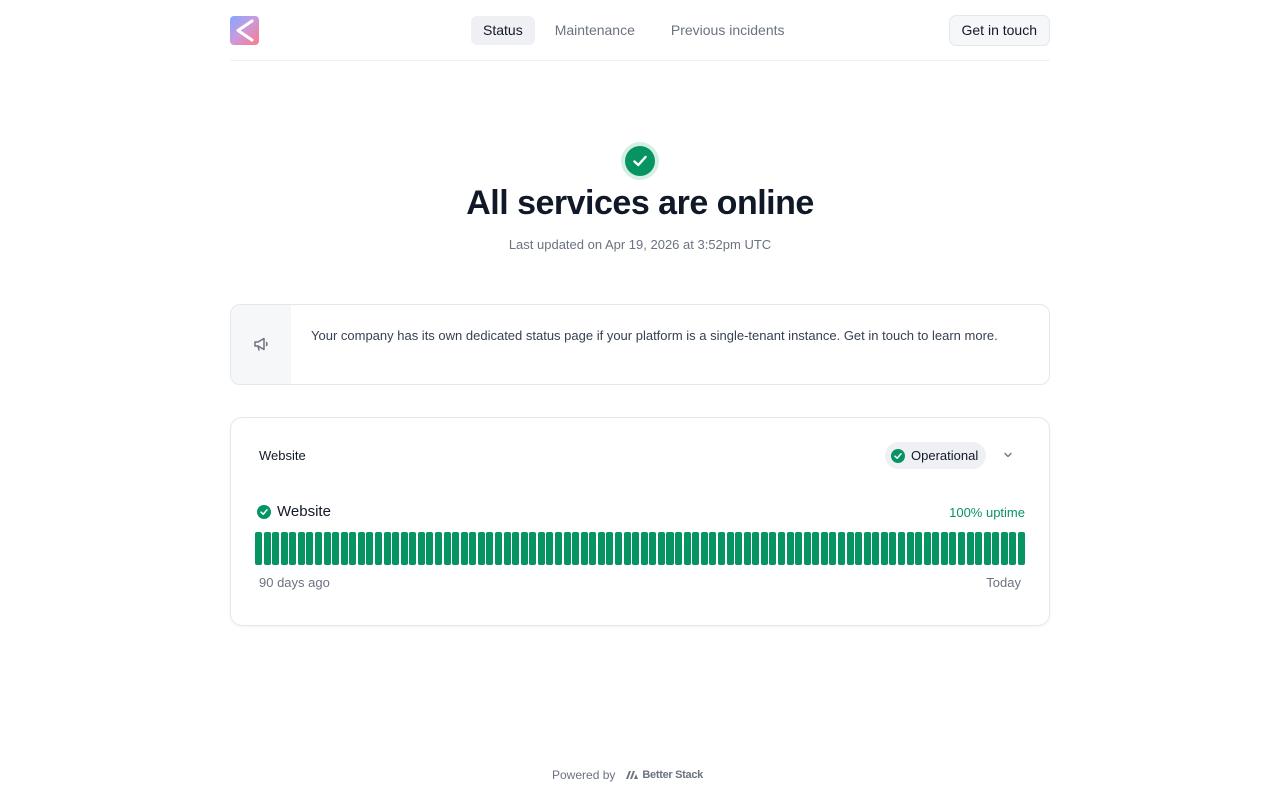  I want to click on get-in-touch-button: Get in touch, so click(999, 30).